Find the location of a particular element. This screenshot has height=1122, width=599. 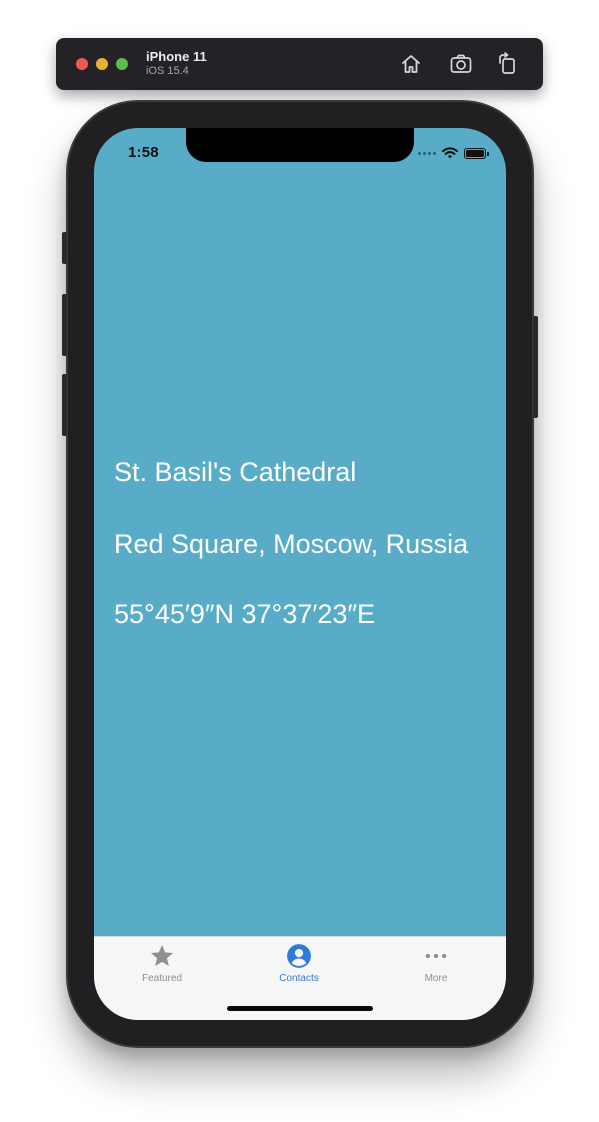

minimize-window-button is located at coordinates (102, 64).